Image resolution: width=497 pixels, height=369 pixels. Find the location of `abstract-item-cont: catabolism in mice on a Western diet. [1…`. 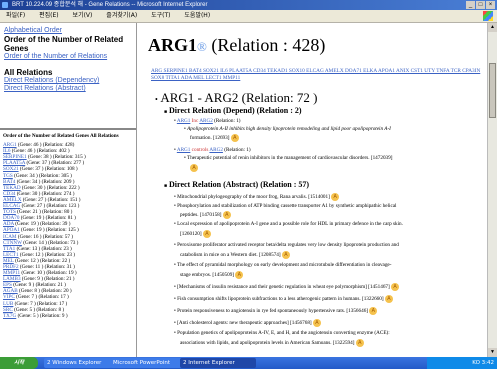

abstract-item-cont: catabolism in mice on a Western diet. [1… is located at coordinates (235, 255).